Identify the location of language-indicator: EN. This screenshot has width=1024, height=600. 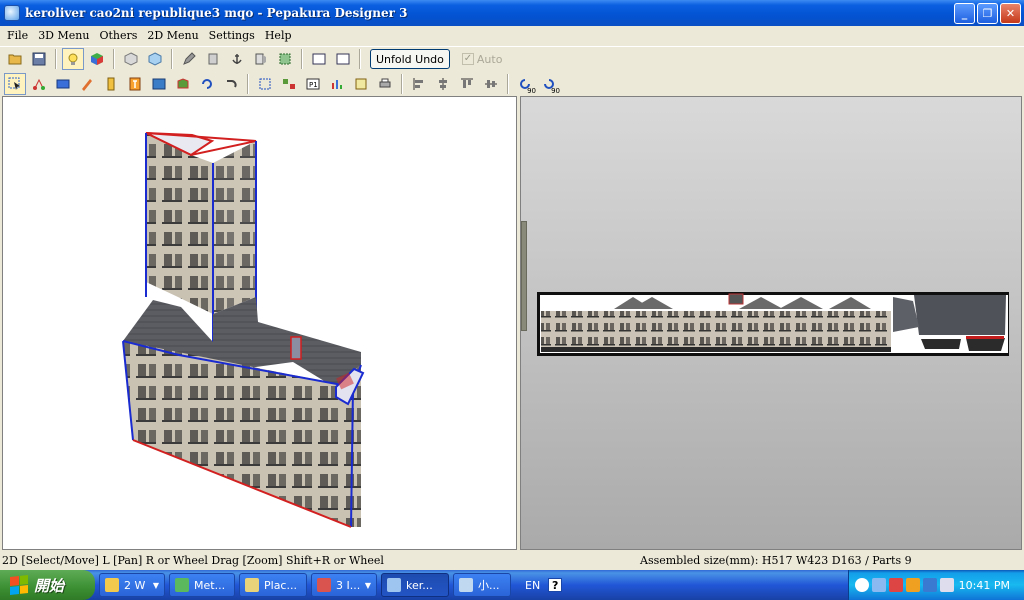
(532, 585).